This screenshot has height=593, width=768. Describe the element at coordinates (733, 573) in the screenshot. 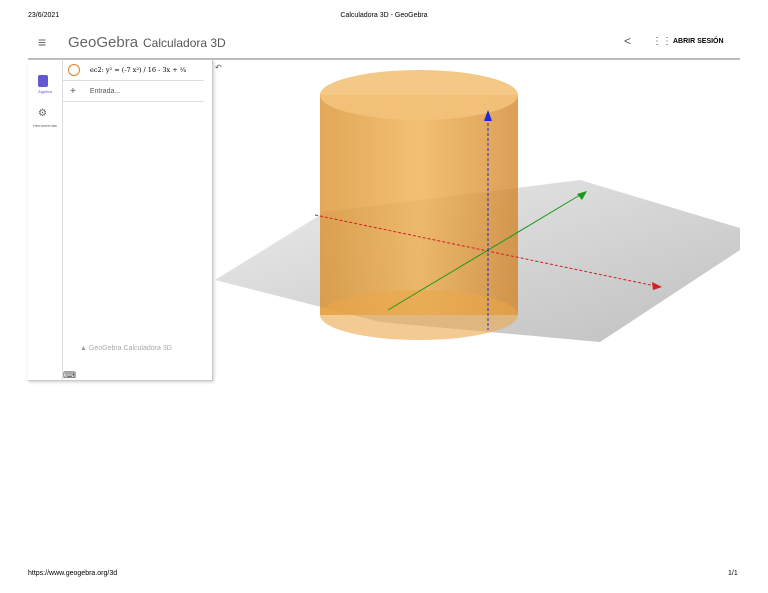

I see `print-page: 1/1` at that location.